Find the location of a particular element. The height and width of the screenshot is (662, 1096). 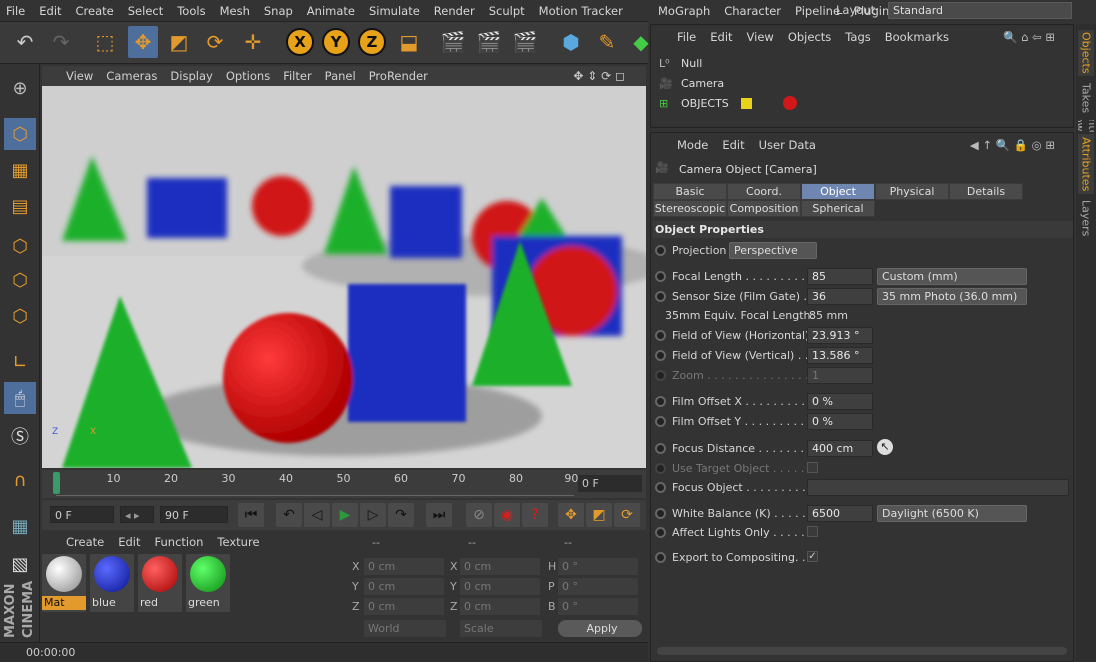

menu-mograph: MoGraph is located at coordinates (684, 11).